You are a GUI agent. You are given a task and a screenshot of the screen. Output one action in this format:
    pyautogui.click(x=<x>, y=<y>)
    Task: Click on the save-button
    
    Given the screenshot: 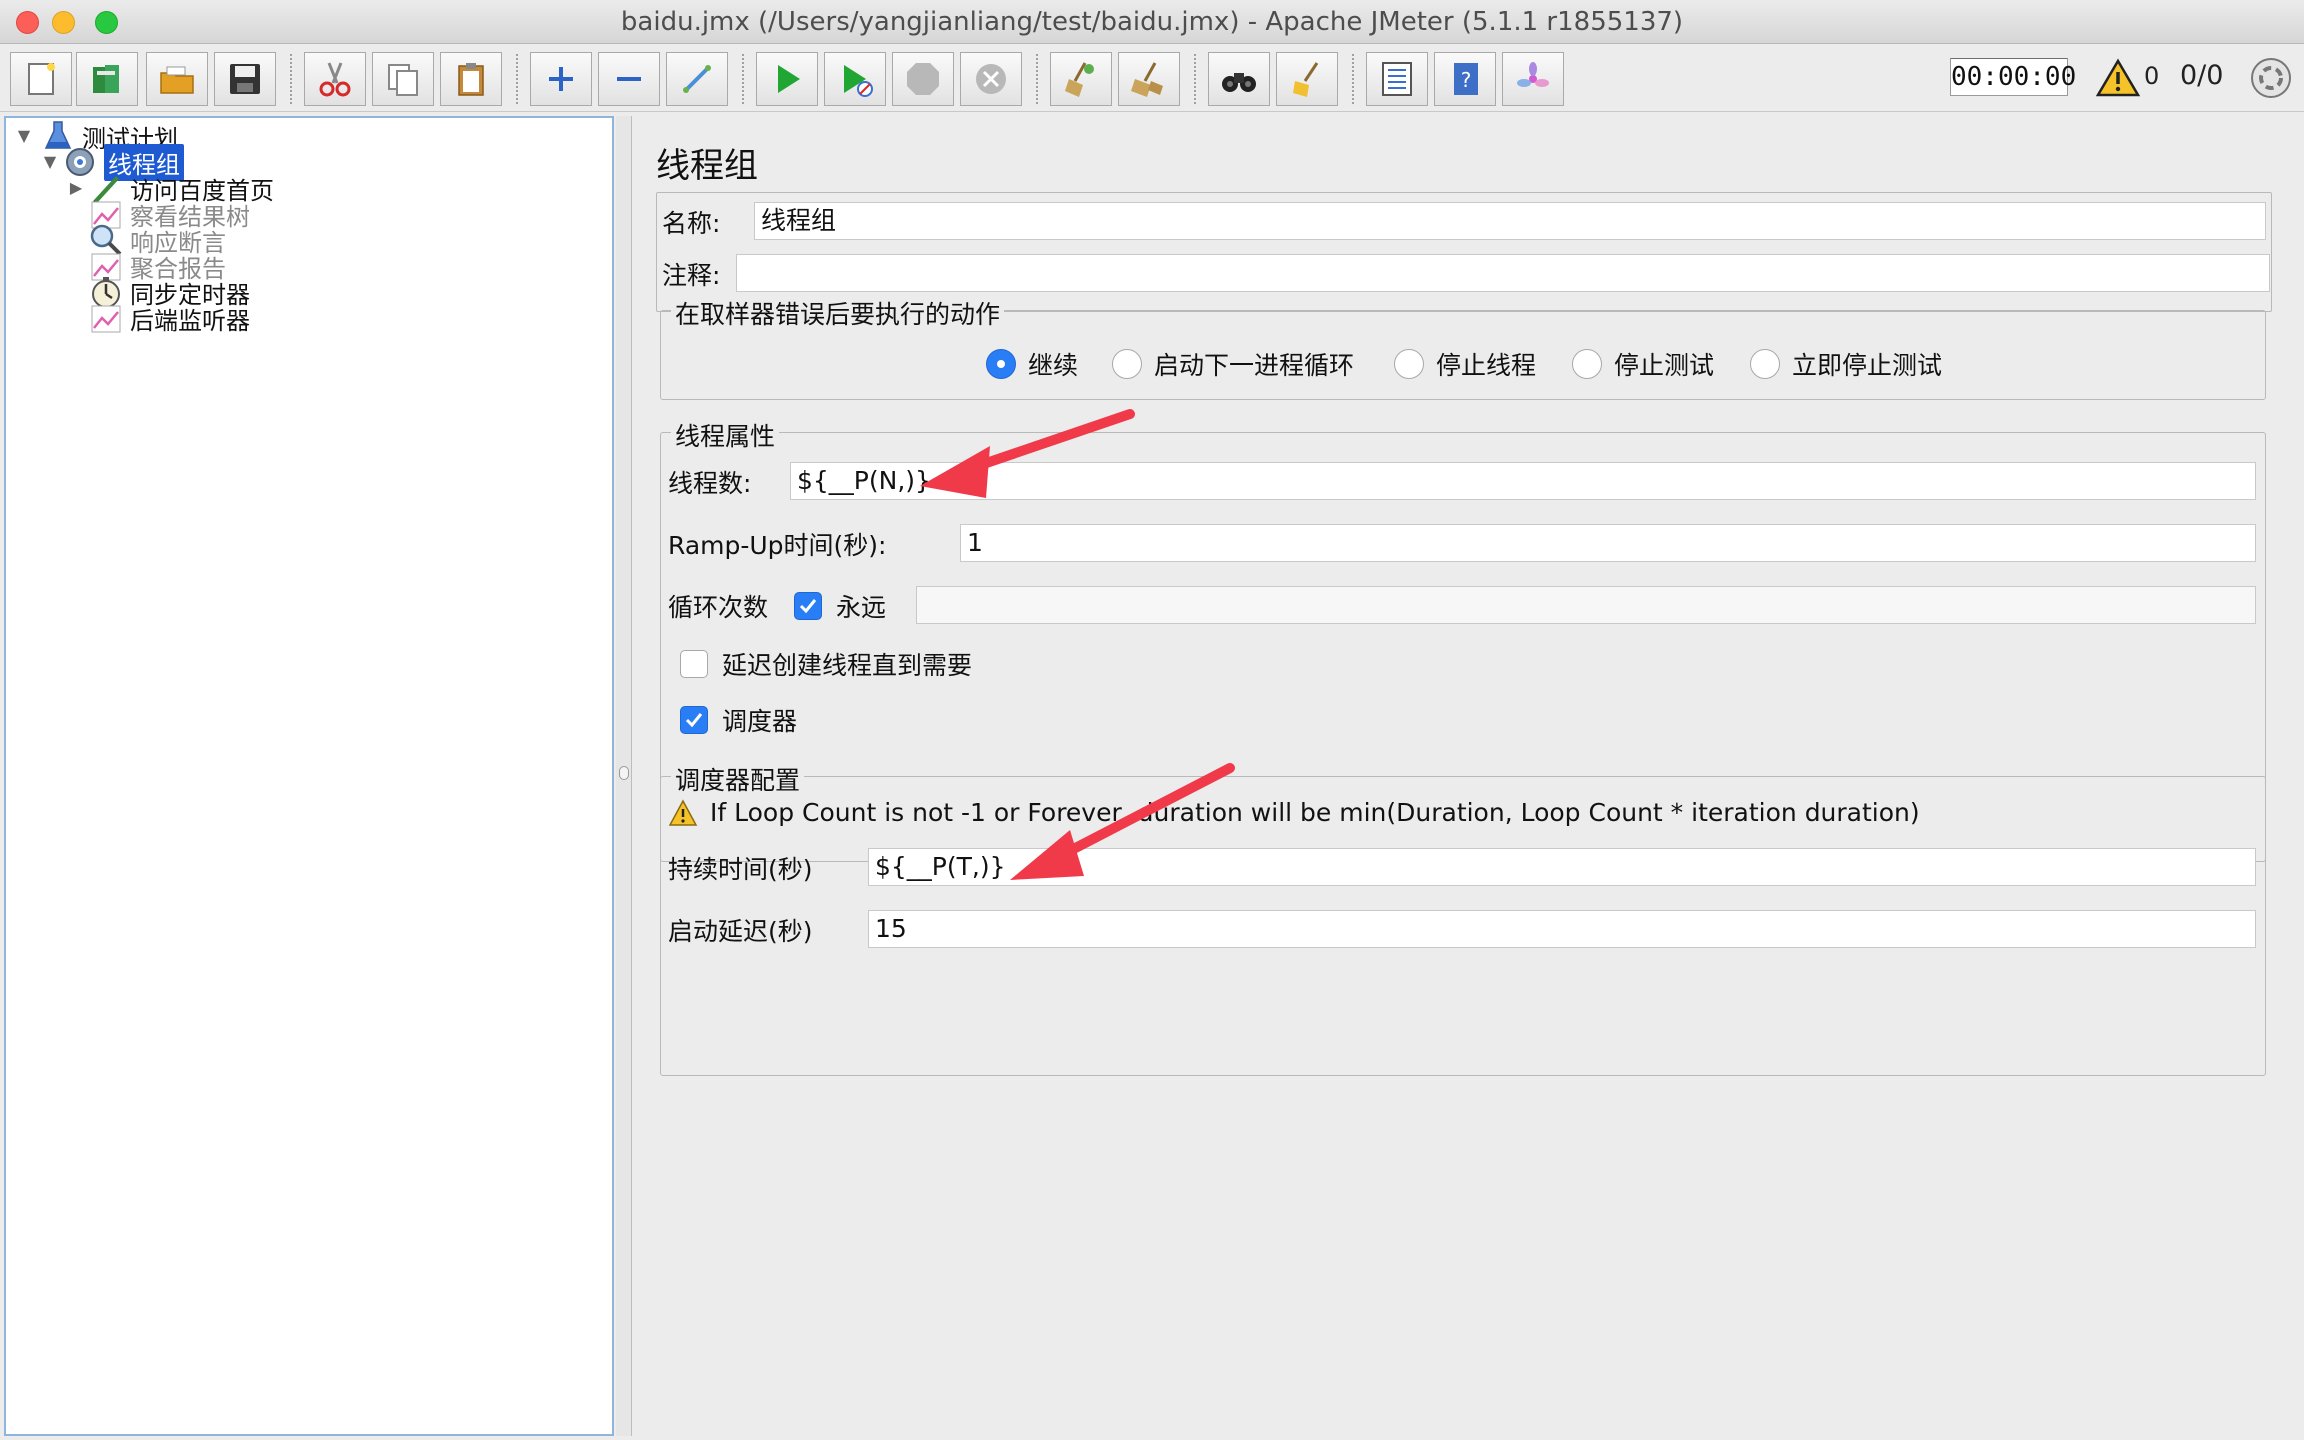 What is the action you would take?
    pyautogui.click(x=245, y=79)
    